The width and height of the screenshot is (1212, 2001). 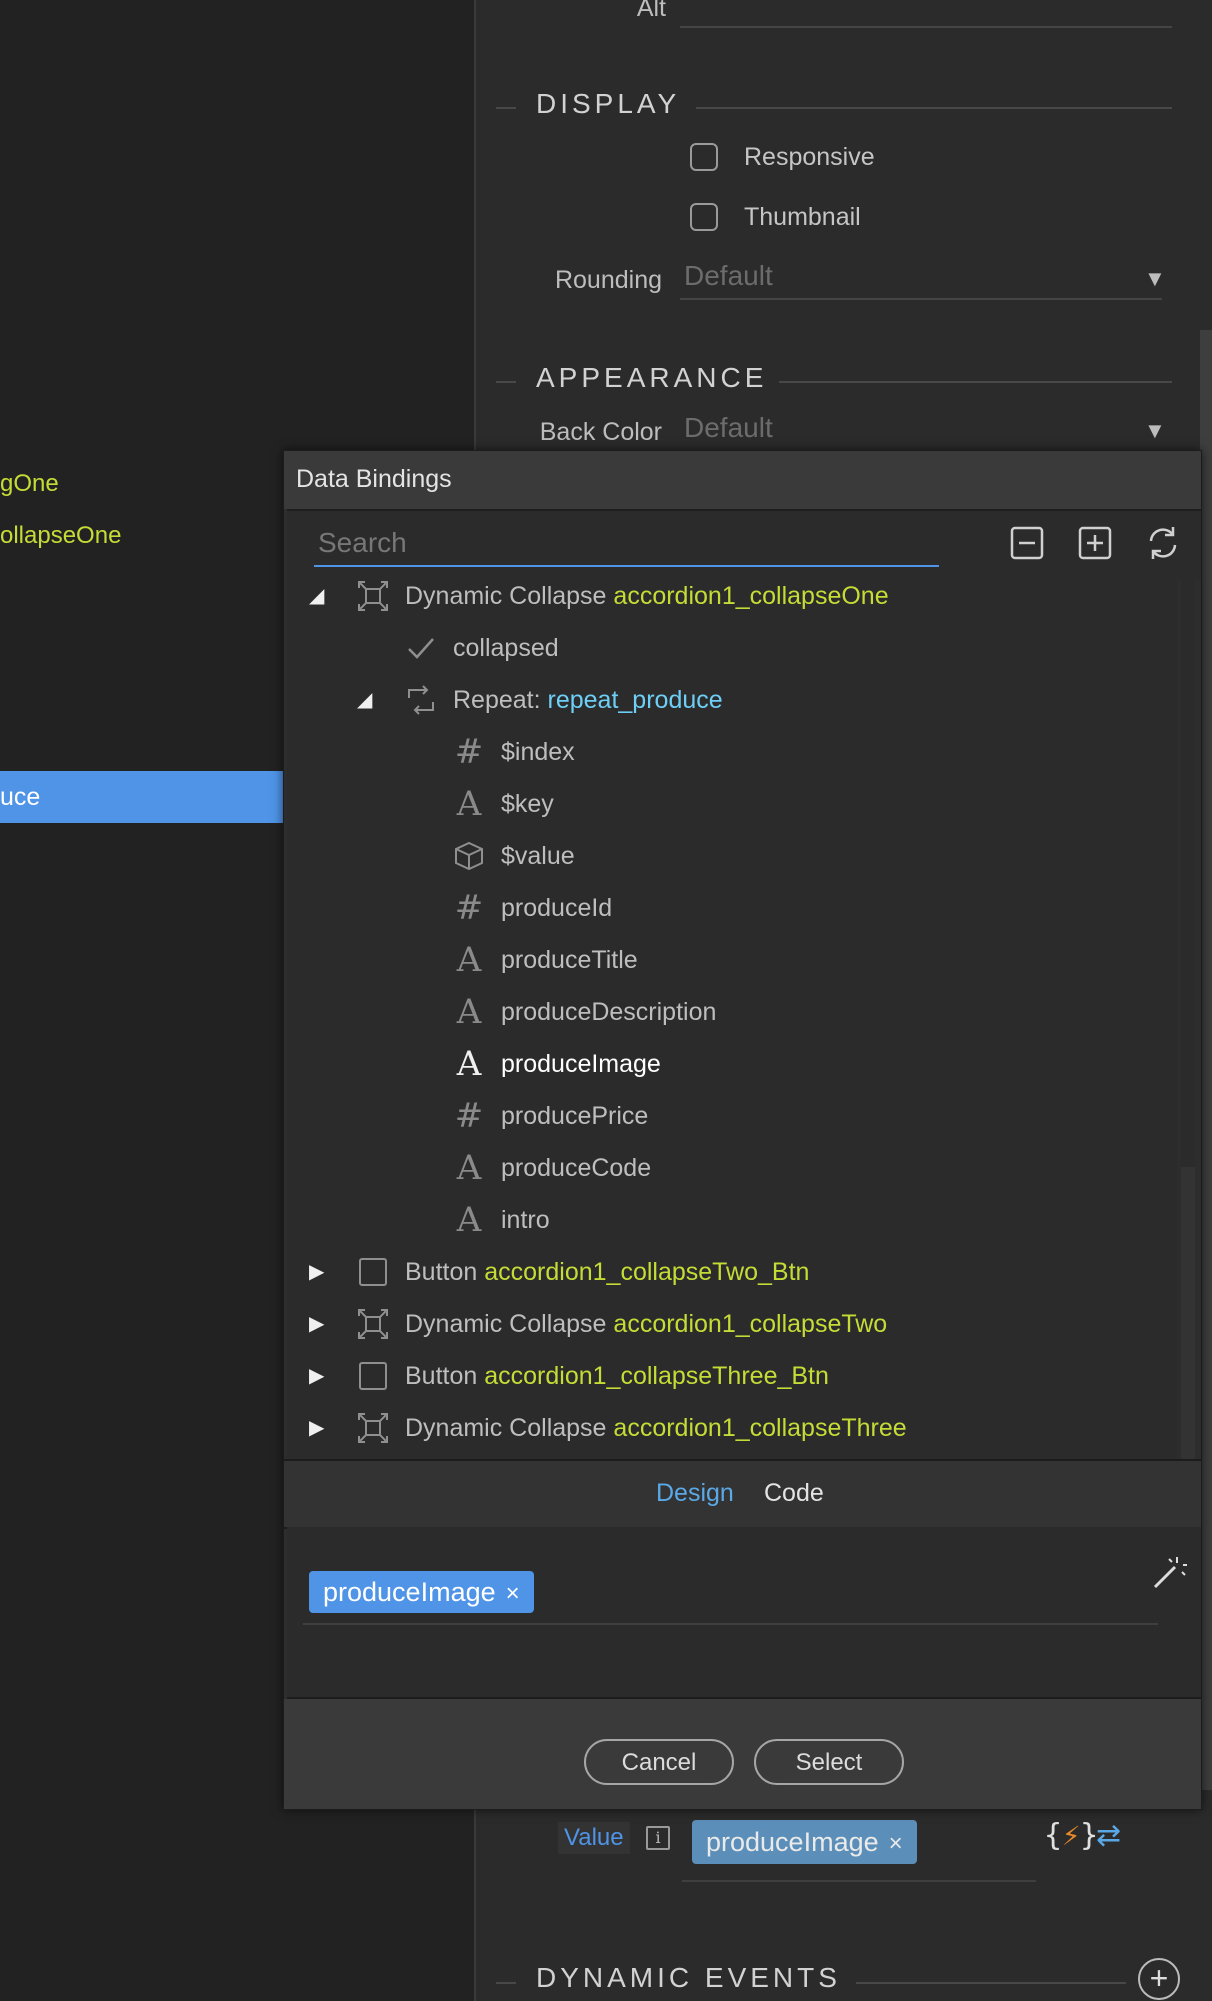 I want to click on tab-design: Design, so click(x=695, y=1493).